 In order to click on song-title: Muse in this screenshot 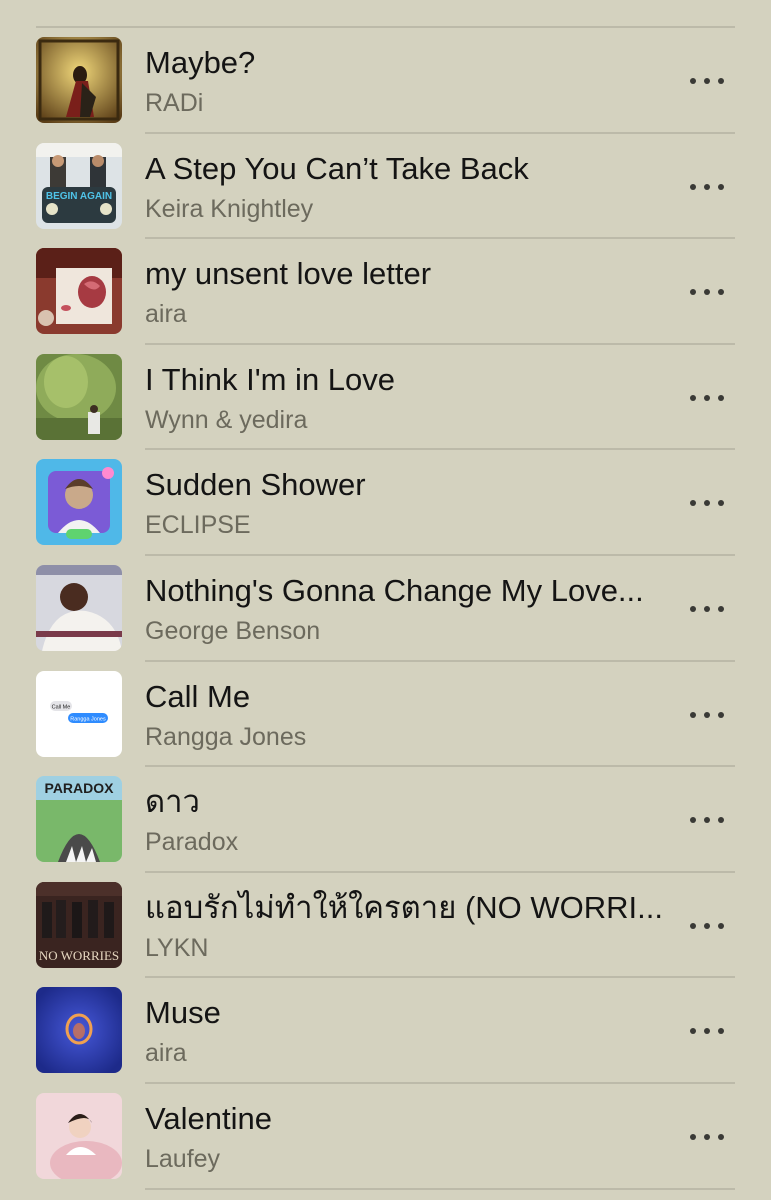, I will do `click(183, 1013)`.